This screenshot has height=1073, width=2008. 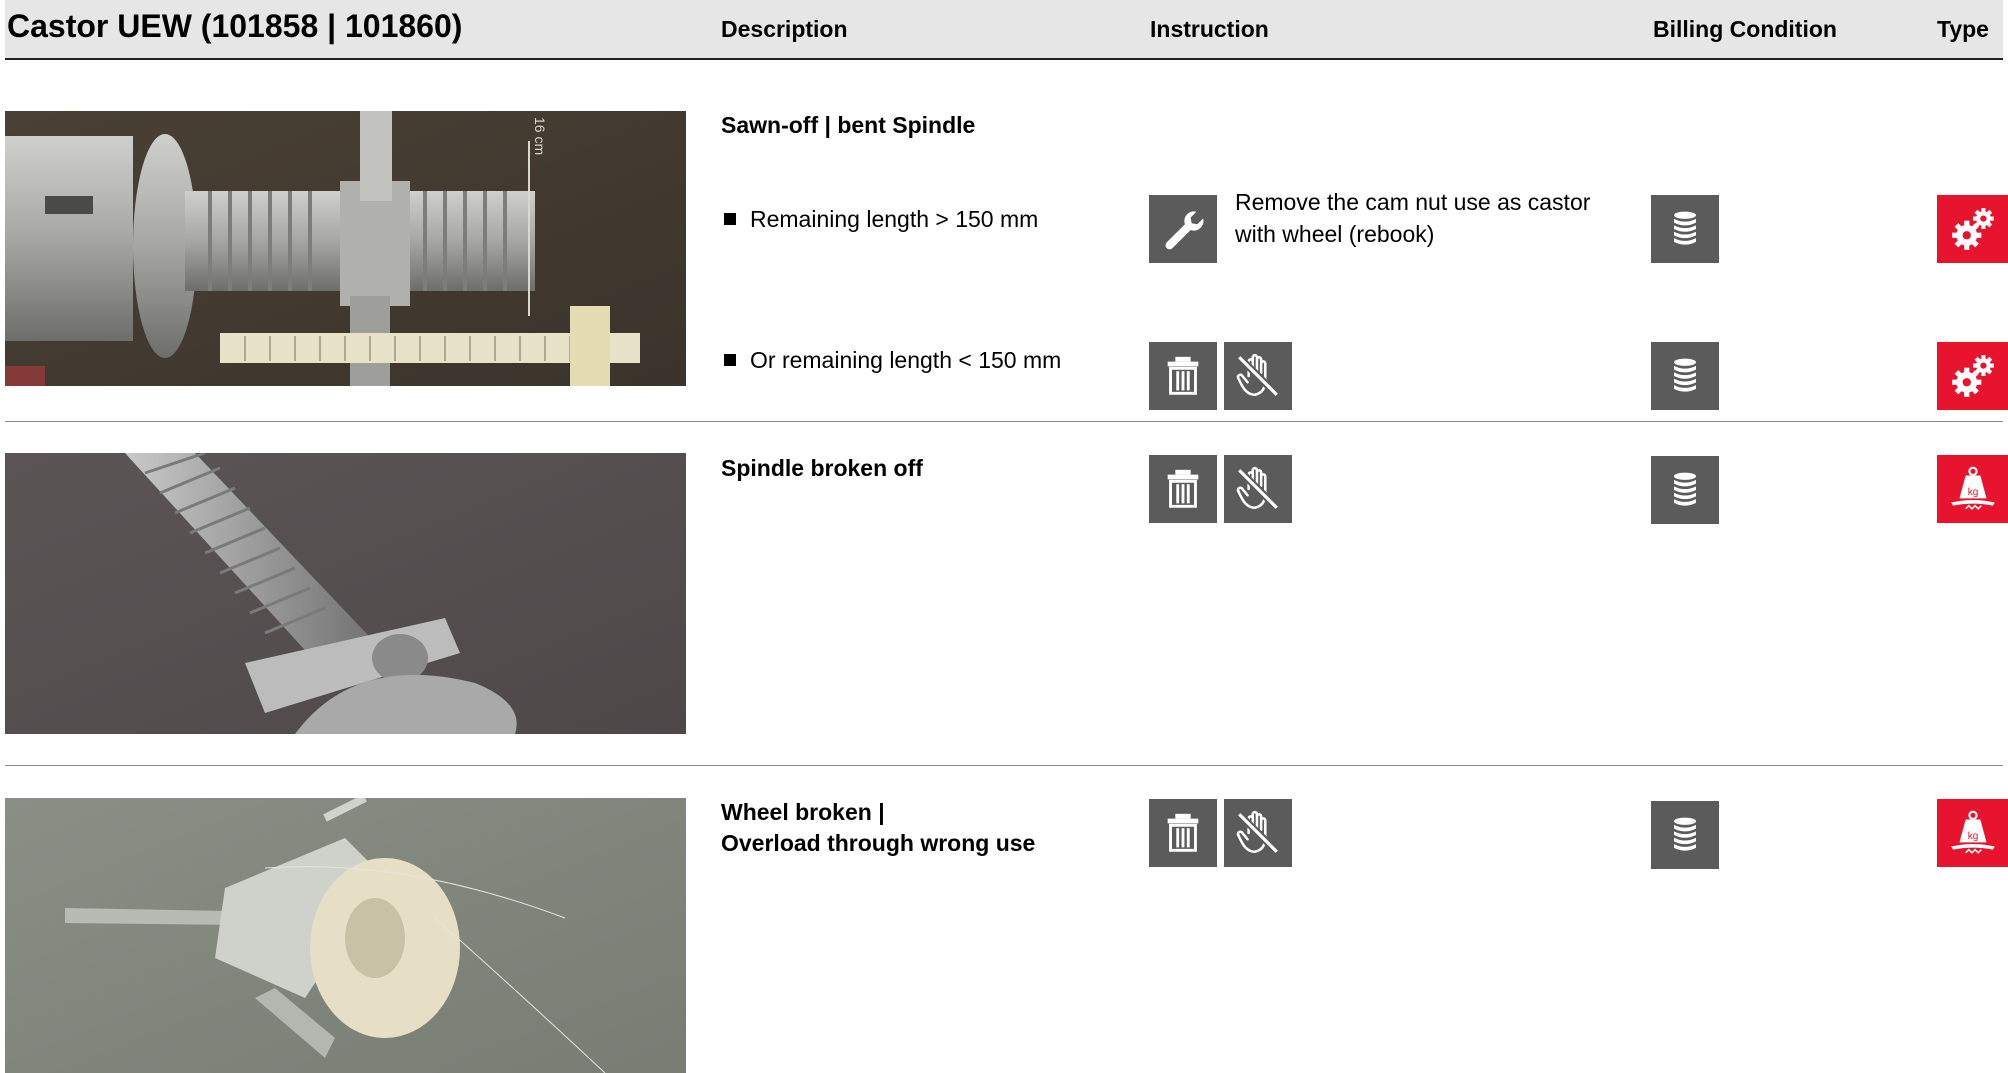 What do you see at coordinates (848, 125) in the screenshot?
I see `row-title-sawn-off: Sawn-off | bent Spindle` at bounding box center [848, 125].